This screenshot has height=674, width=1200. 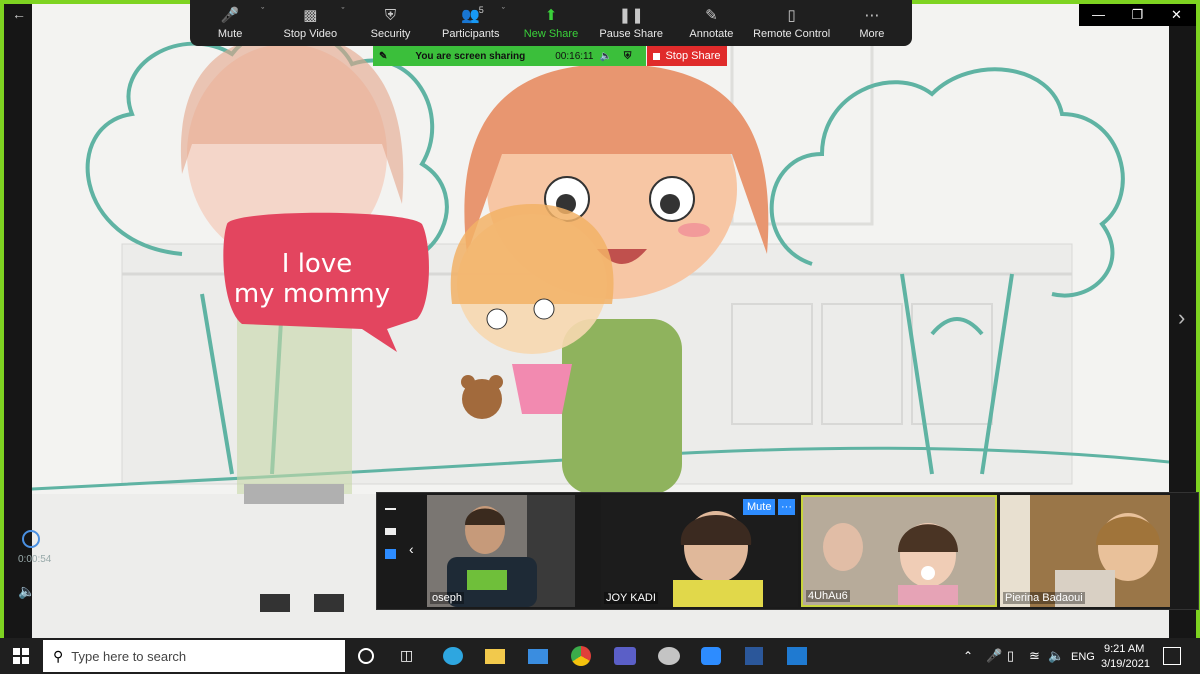 What do you see at coordinates (21, 656) in the screenshot?
I see `windows-start-icon` at bounding box center [21, 656].